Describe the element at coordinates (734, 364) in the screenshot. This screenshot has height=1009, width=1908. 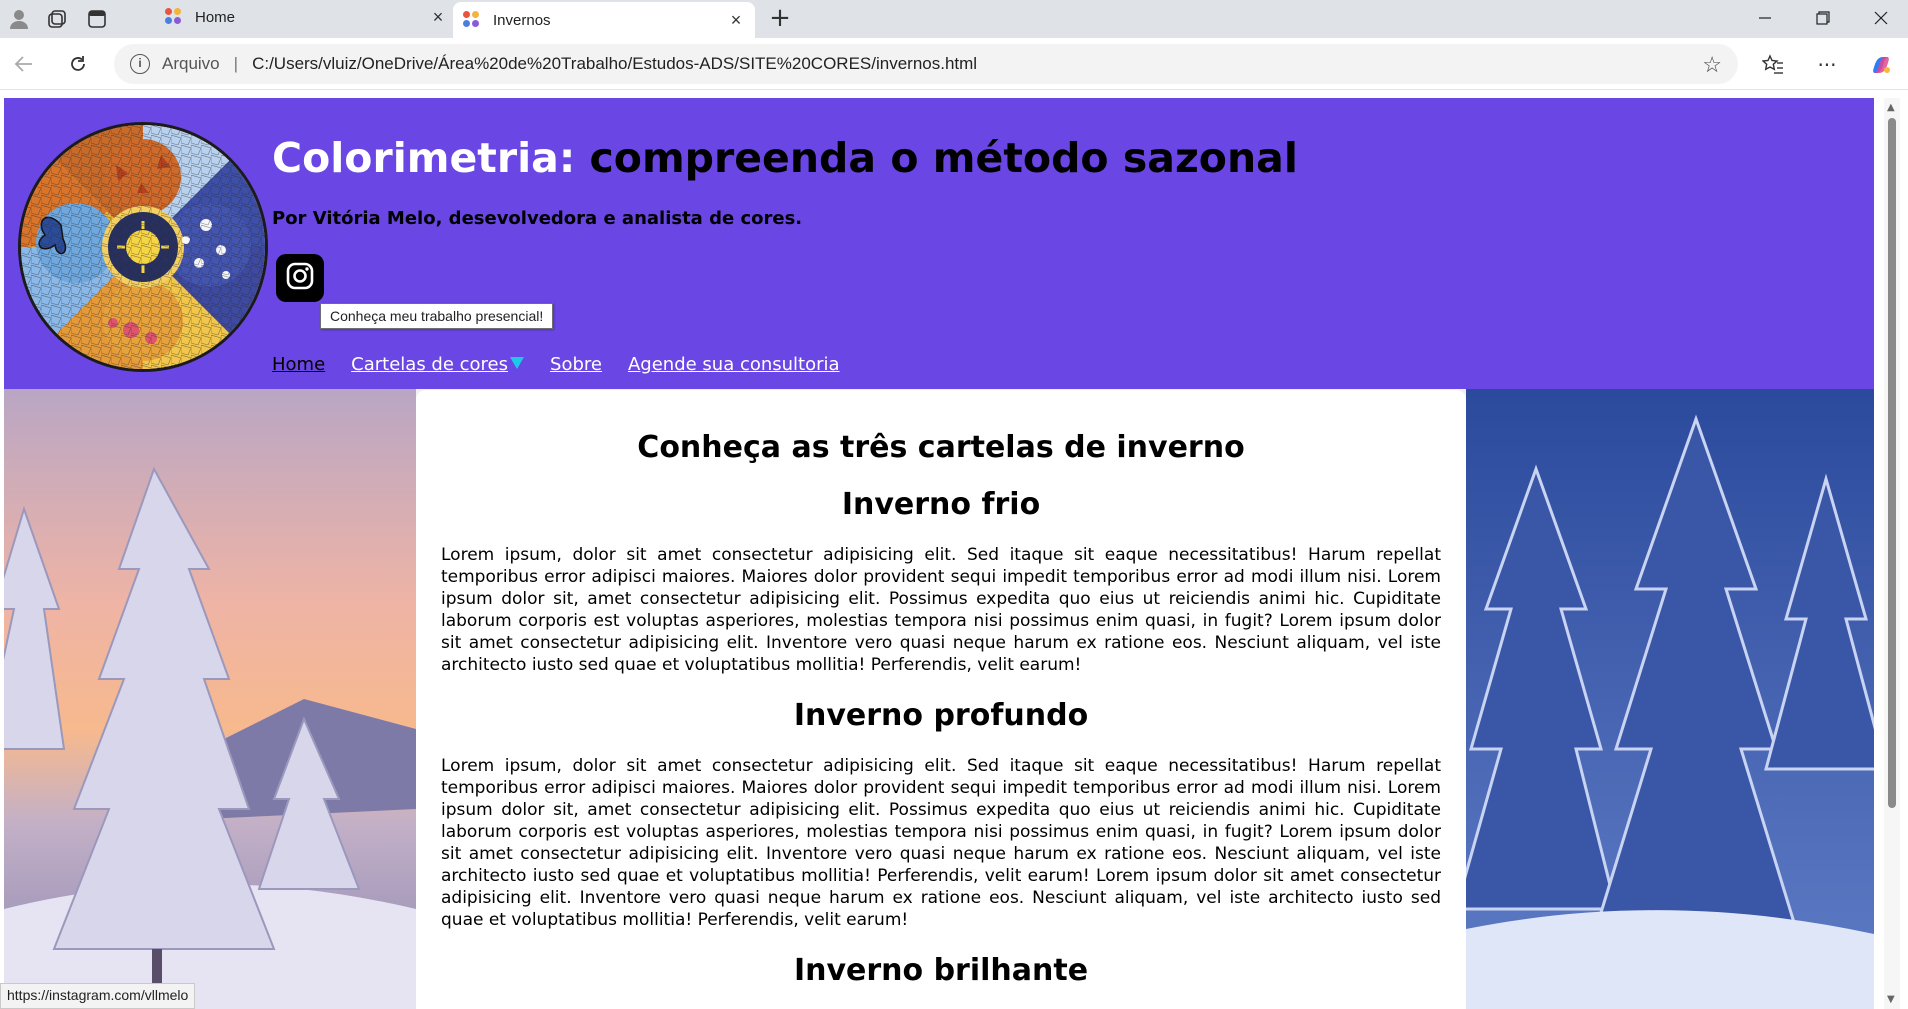
I see `nav-agende-link: Agende sua consultoria` at that location.